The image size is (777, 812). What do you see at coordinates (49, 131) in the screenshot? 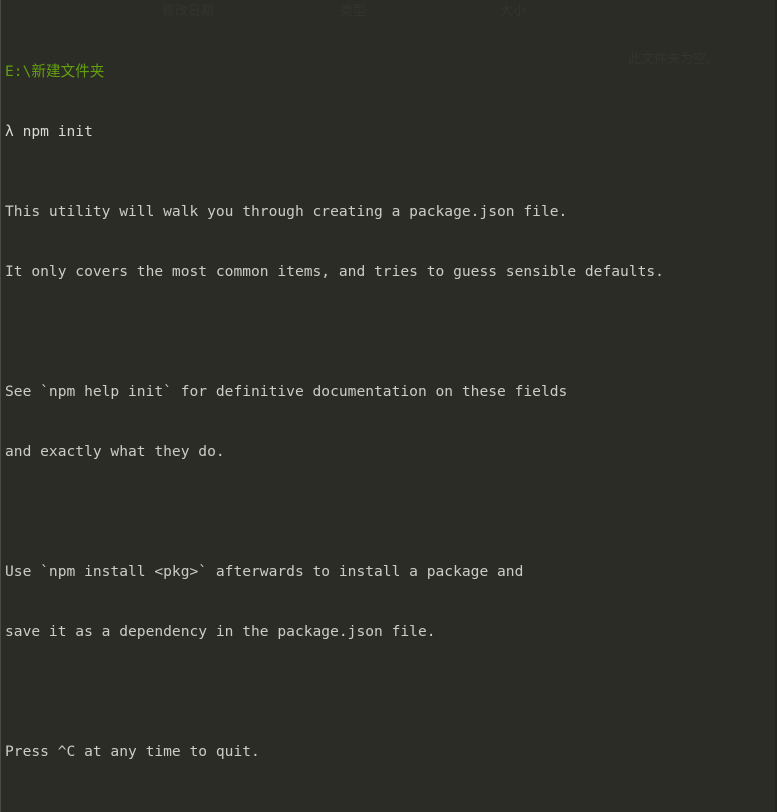
I see `prompt-command-line: λ npm init` at bounding box center [49, 131].